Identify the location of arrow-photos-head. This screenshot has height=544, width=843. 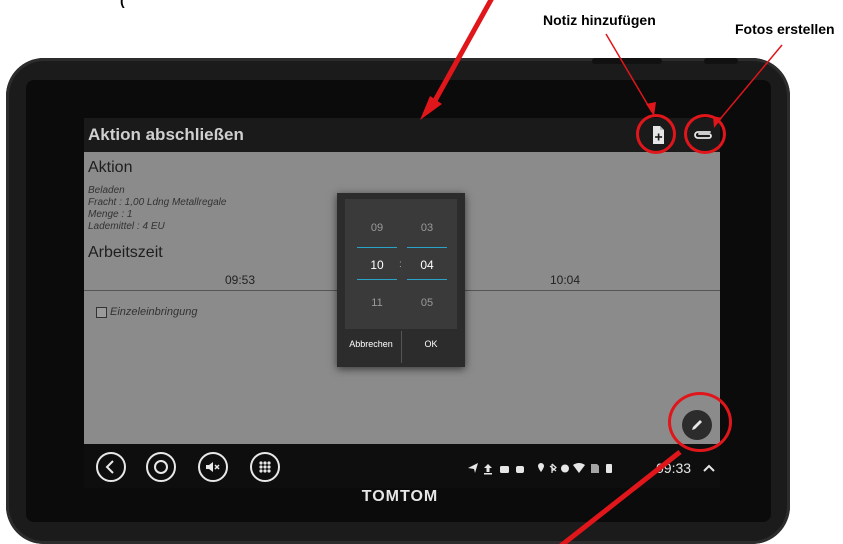
(717, 122).